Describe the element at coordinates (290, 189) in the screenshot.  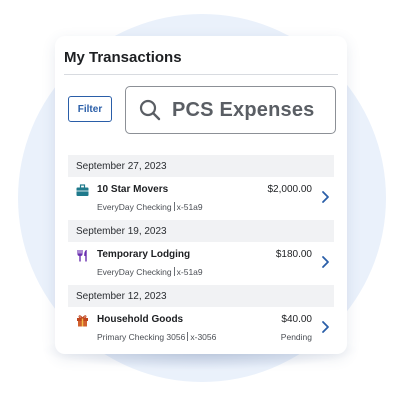
I see `transaction-amount: $2,000.00` at that location.